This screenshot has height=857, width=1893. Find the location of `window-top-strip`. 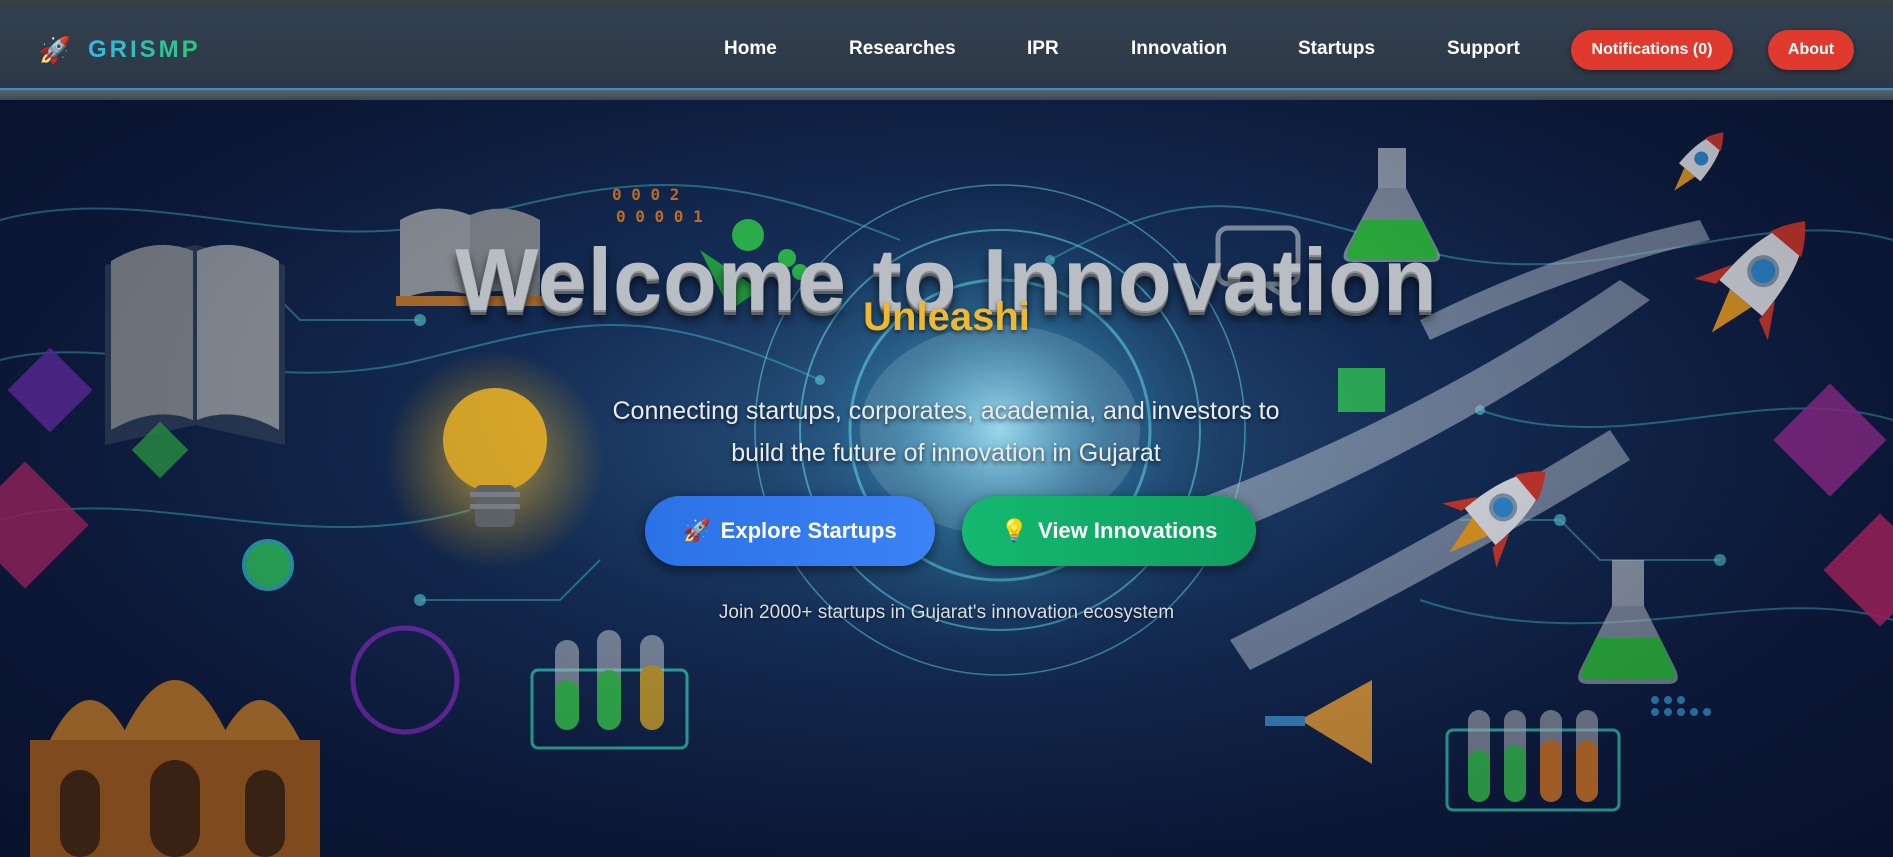

window-top-strip is located at coordinates (946, 4).